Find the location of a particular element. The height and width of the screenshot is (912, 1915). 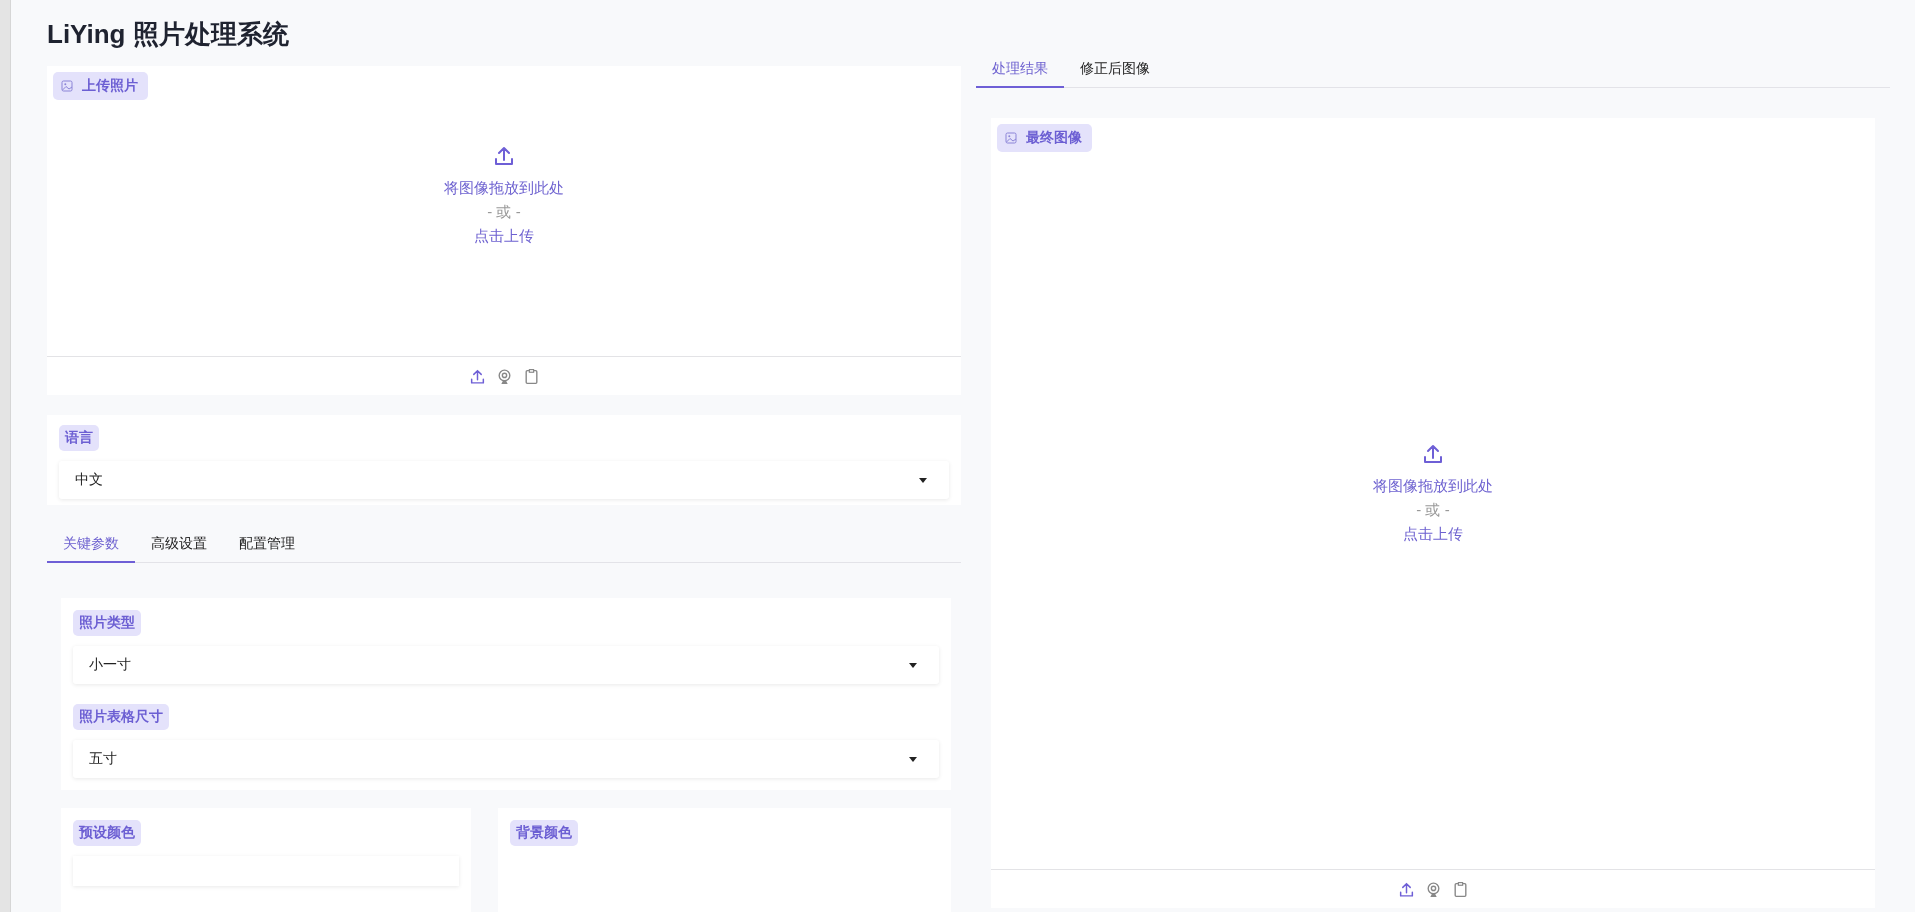

app-title: LiYing 照片处理系统 is located at coordinates (168, 34).